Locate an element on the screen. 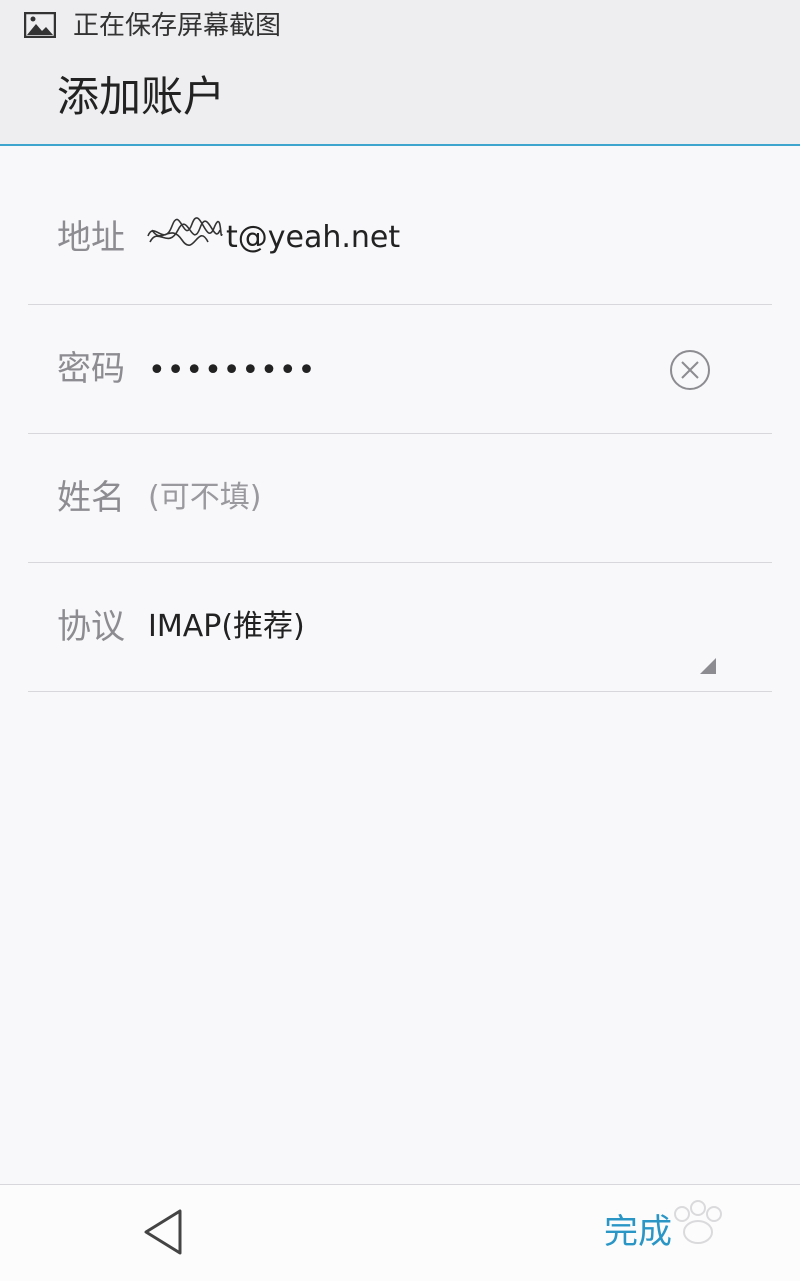  name-label: 姓名 is located at coordinates (91, 498).